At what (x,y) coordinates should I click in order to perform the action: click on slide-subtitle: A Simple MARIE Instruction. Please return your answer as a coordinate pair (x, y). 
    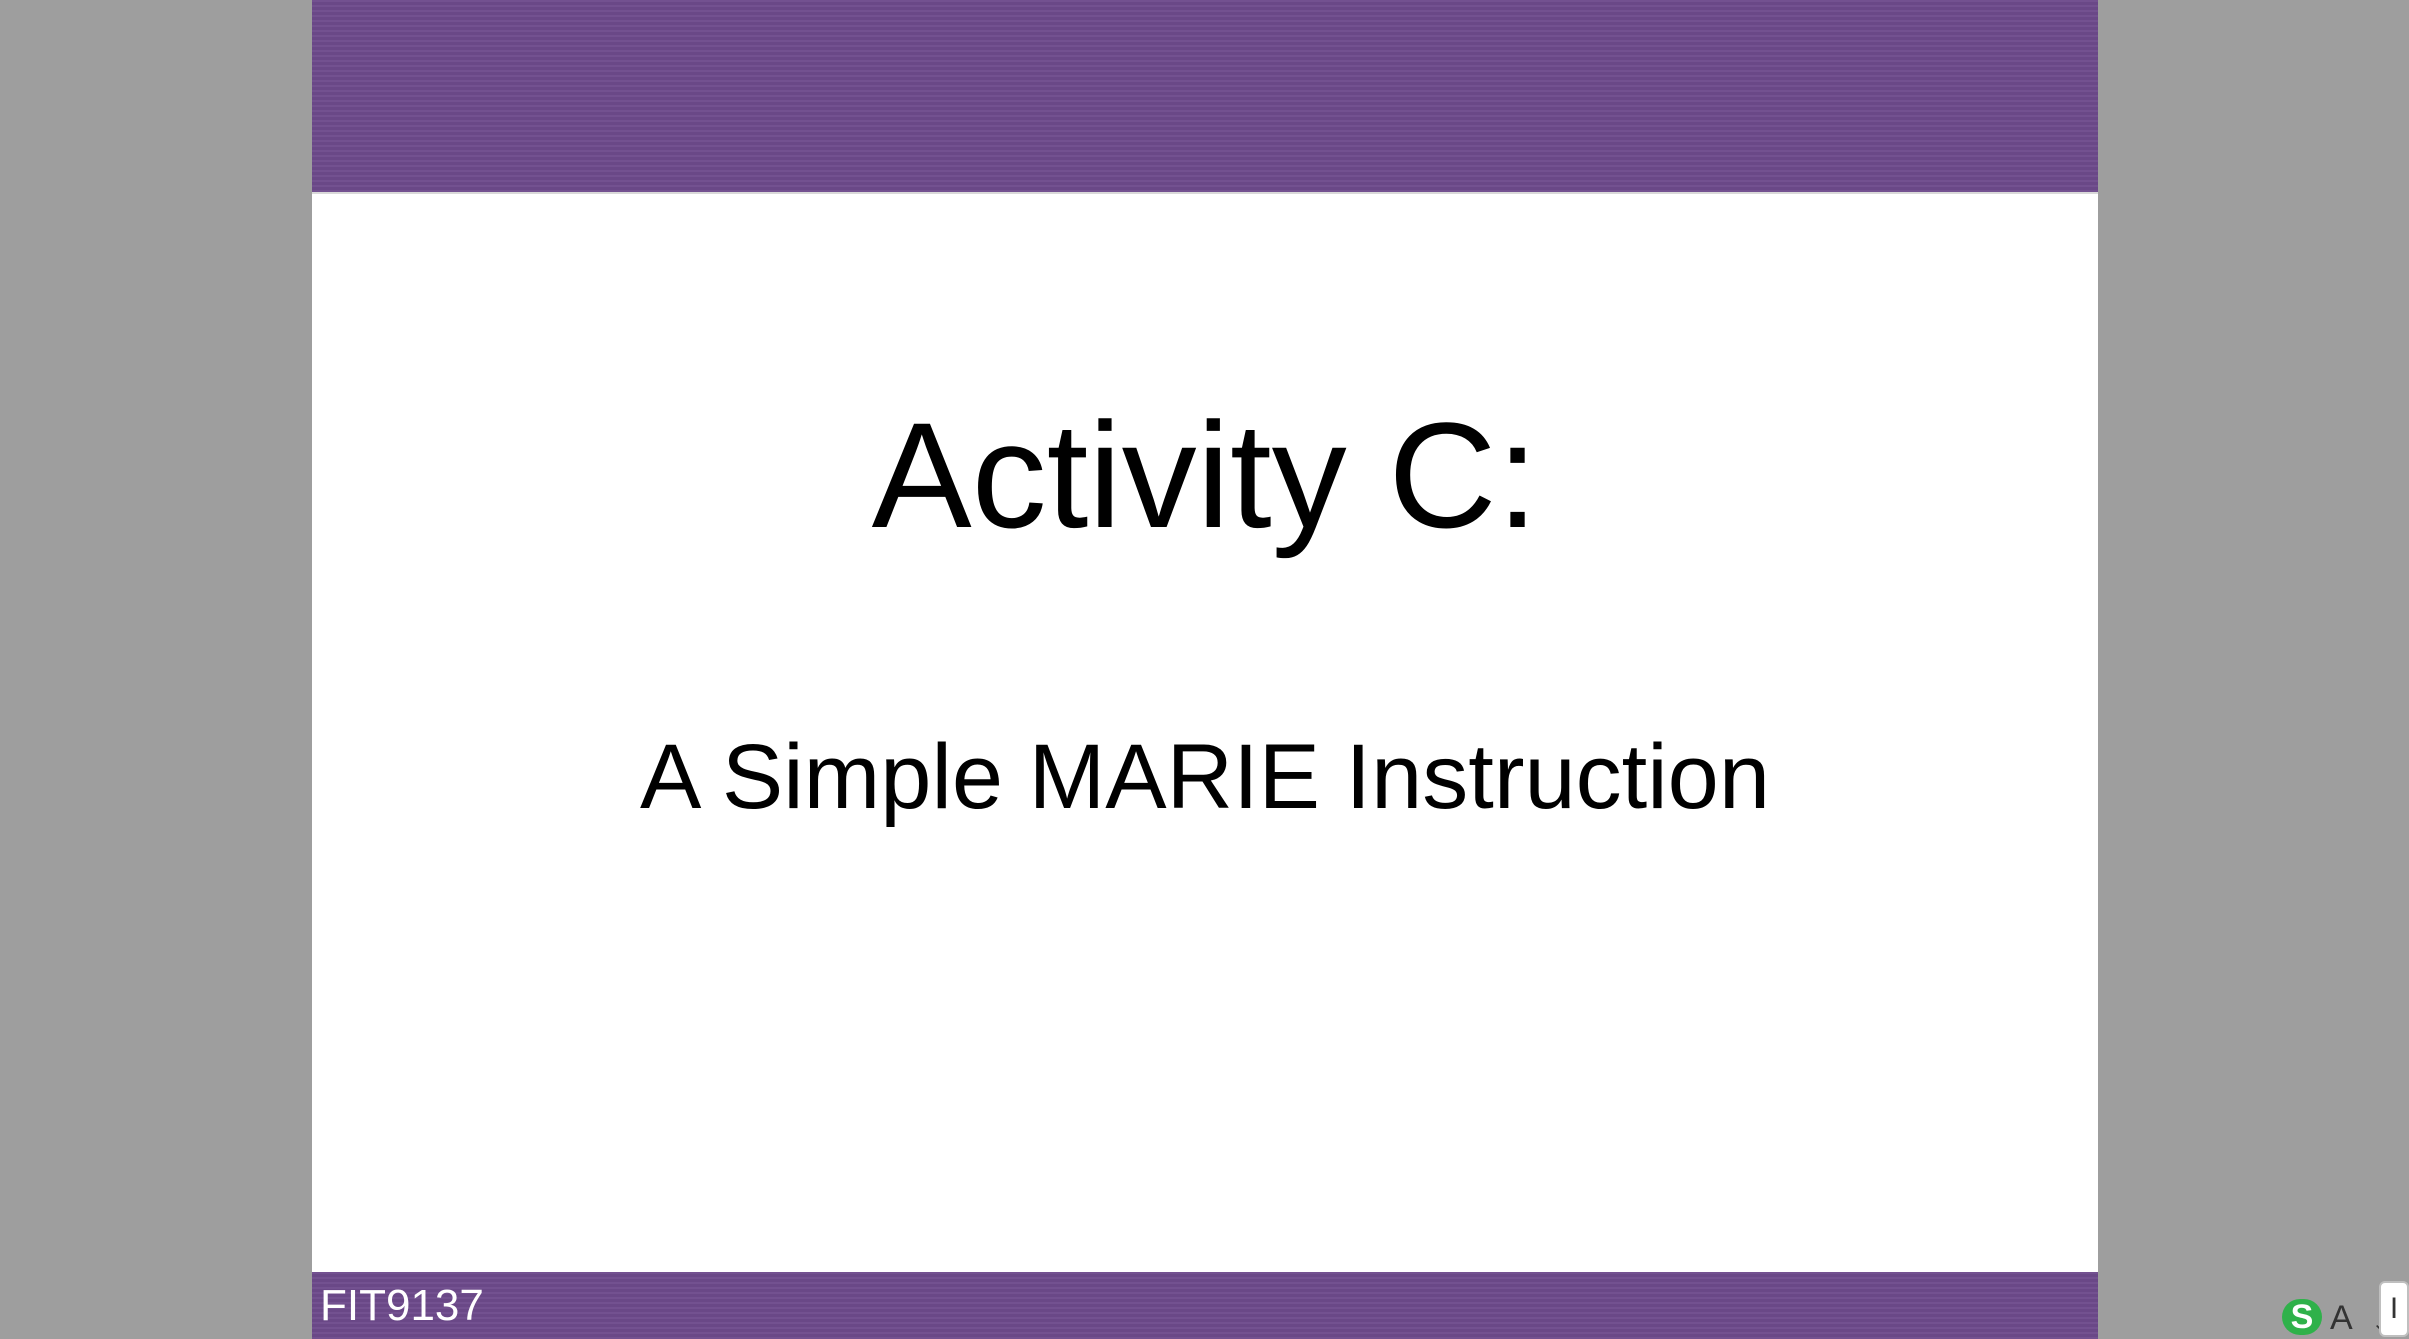
    Looking at the image, I should click on (1205, 777).